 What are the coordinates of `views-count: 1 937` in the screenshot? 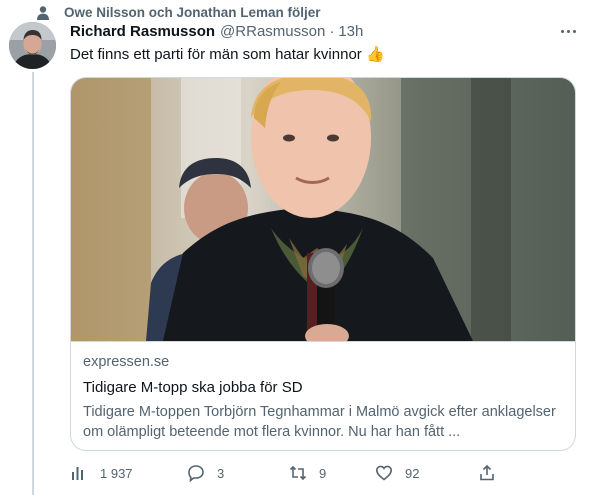 It's located at (116, 473).